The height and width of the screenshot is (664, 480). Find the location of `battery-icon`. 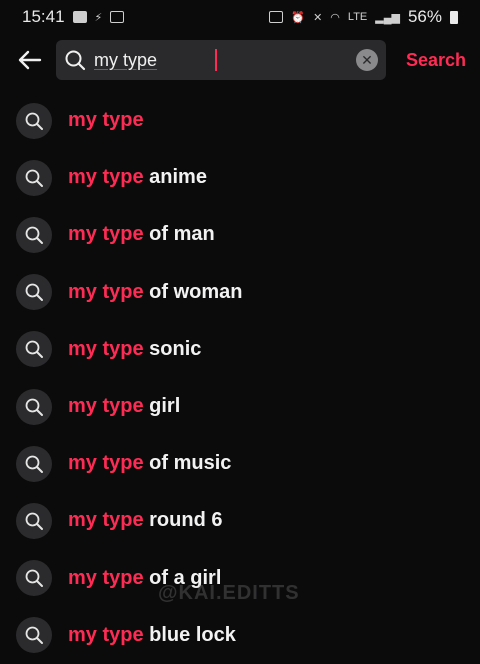

battery-icon is located at coordinates (454, 17).